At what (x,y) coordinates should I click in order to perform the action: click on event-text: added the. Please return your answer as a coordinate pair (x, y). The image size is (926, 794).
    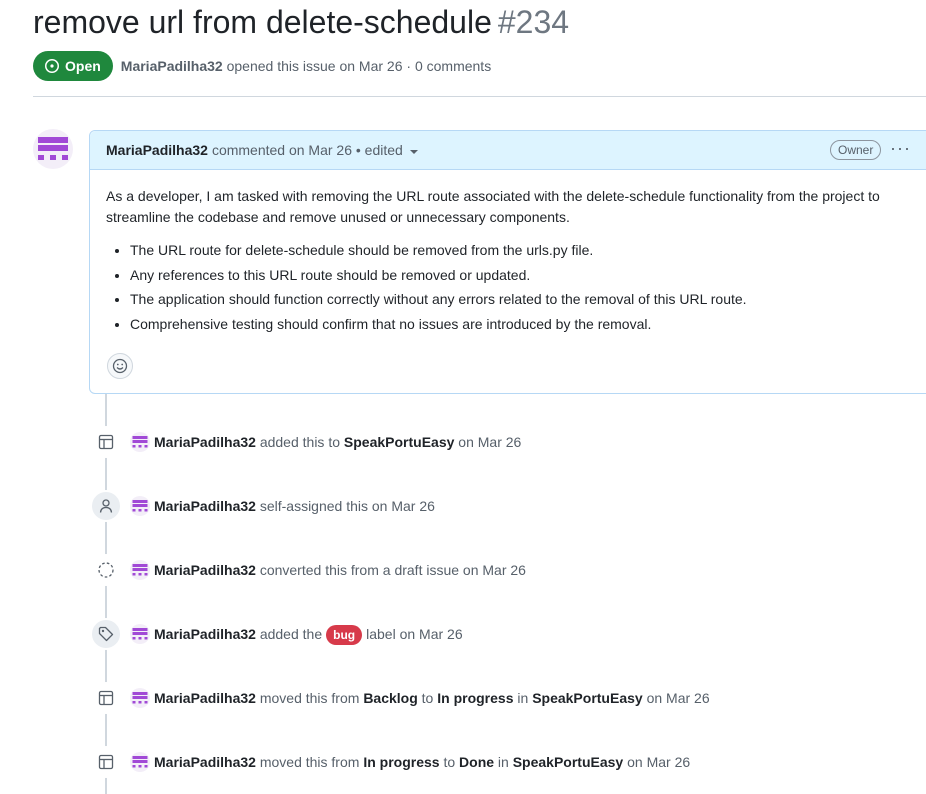
    Looking at the image, I should click on (291, 634).